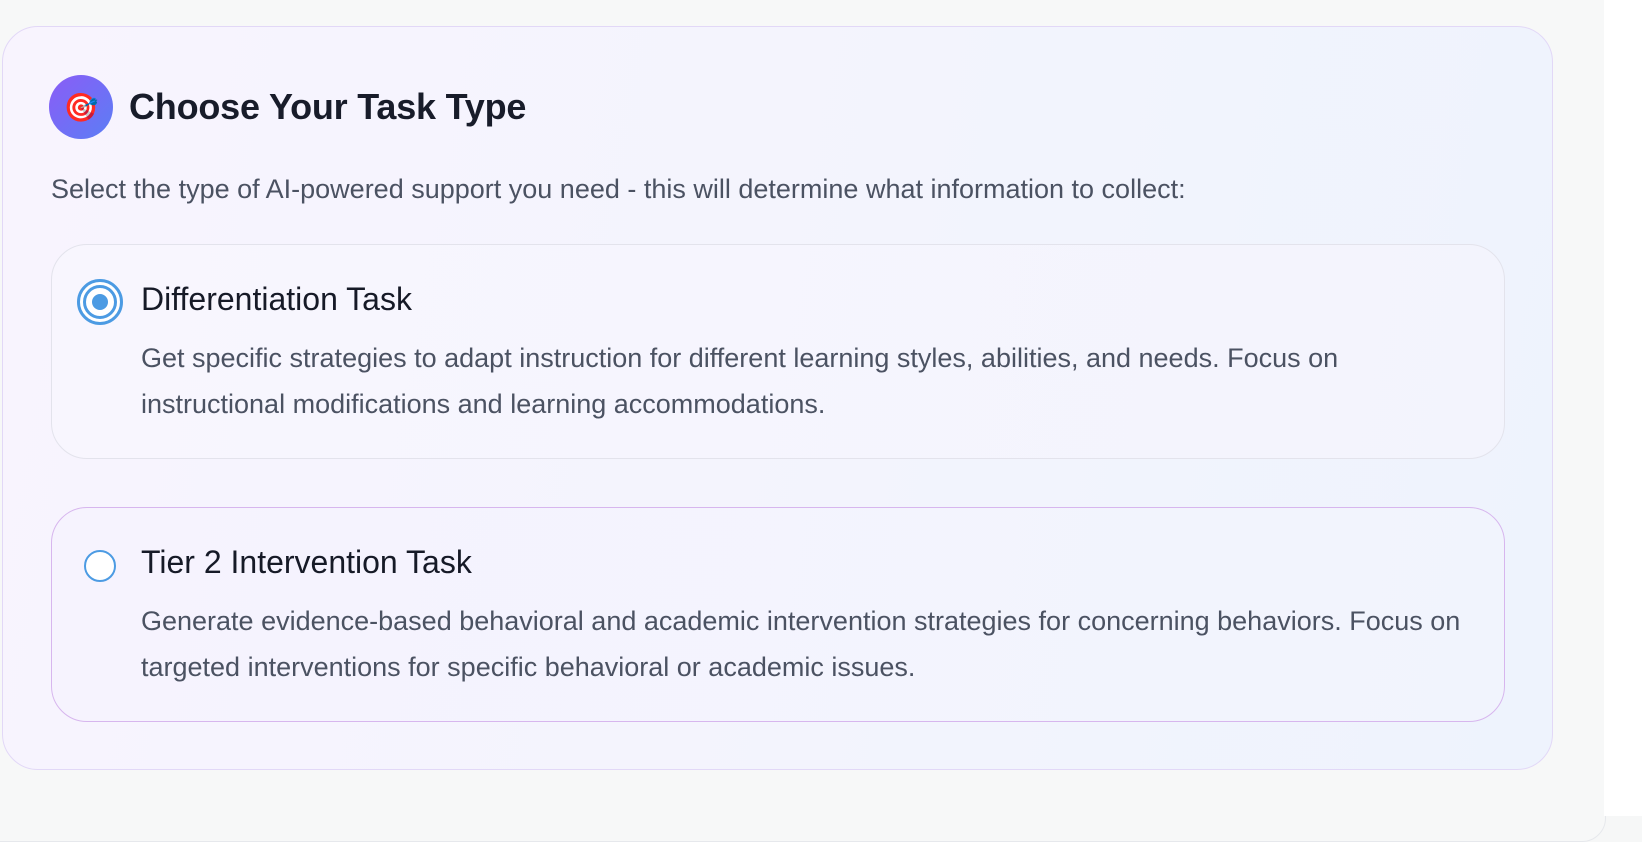 The height and width of the screenshot is (842, 1642). Describe the element at coordinates (276, 299) in the screenshot. I see `option-title: Differentiation Task` at that location.